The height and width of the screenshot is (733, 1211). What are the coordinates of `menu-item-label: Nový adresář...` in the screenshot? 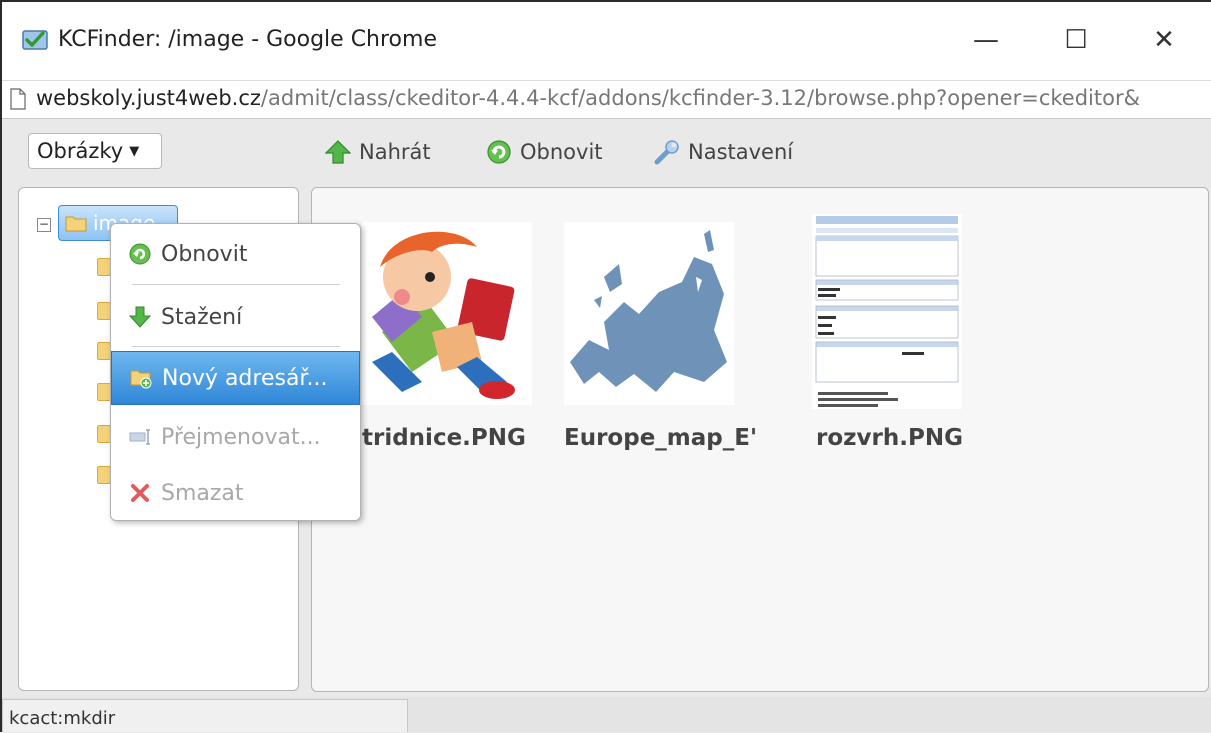 It's located at (245, 378).